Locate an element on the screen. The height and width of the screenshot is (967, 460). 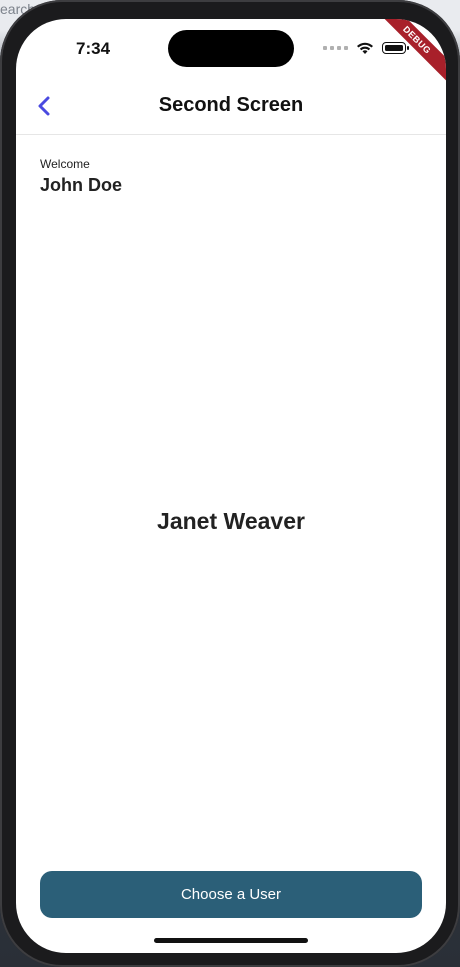
status-icons is located at coordinates (366, 48).